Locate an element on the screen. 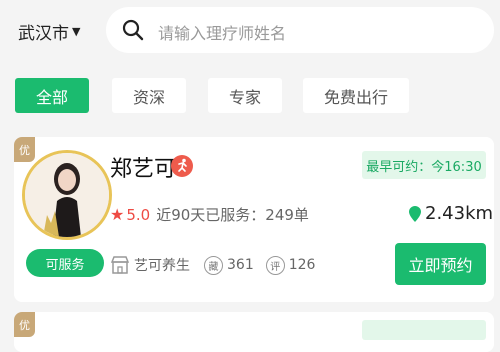 Image resolution: width=500 pixels, height=352 pixels. city-selector: 武汉市 ▼ is located at coordinates (49, 31).